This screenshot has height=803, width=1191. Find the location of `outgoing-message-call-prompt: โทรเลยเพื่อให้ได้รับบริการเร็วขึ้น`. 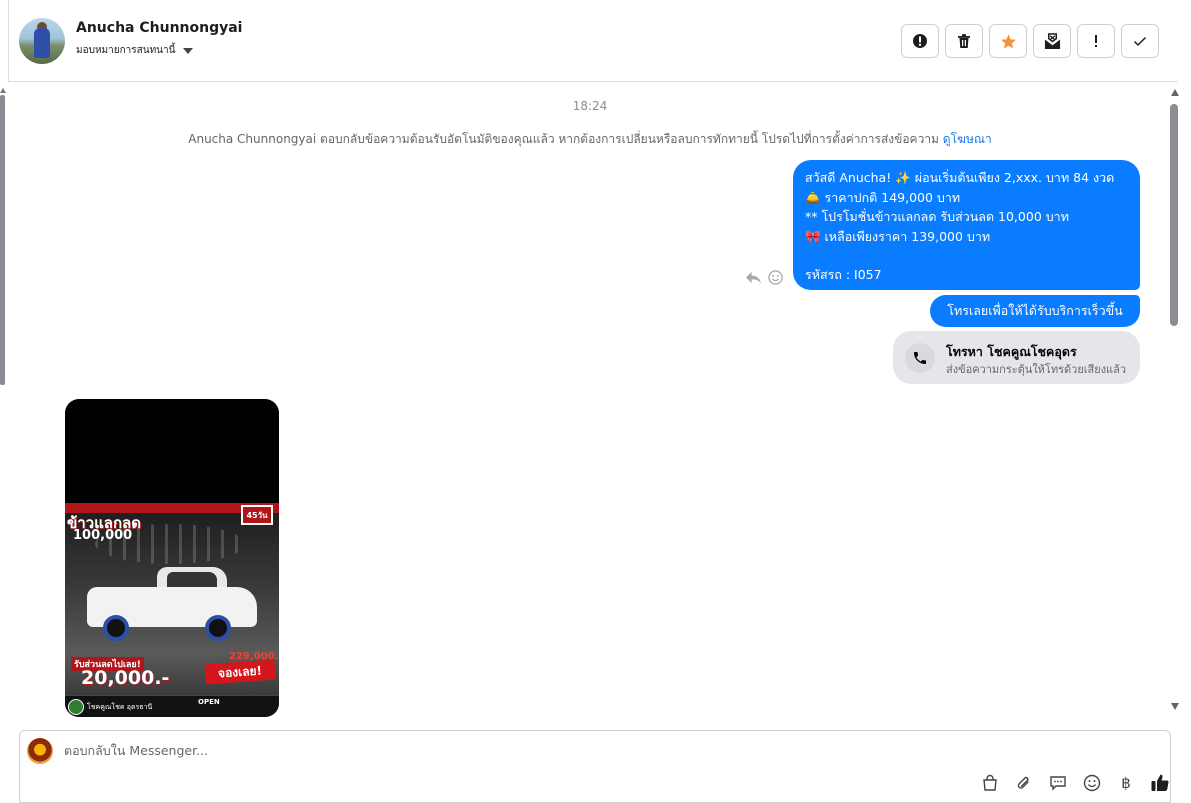

outgoing-message-call-prompt: โทรเลยเพื่อให้ได้รับบริการเร็วขึ้น is located at coordinates (1035, 311).